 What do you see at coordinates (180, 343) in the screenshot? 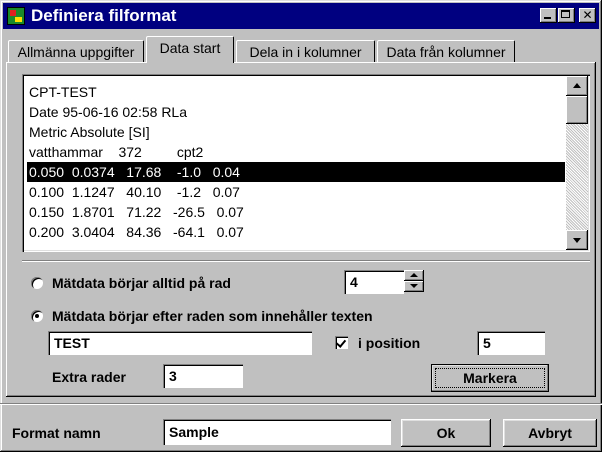
I see `search-text-input: TEST` at bounding box center [180, 343].